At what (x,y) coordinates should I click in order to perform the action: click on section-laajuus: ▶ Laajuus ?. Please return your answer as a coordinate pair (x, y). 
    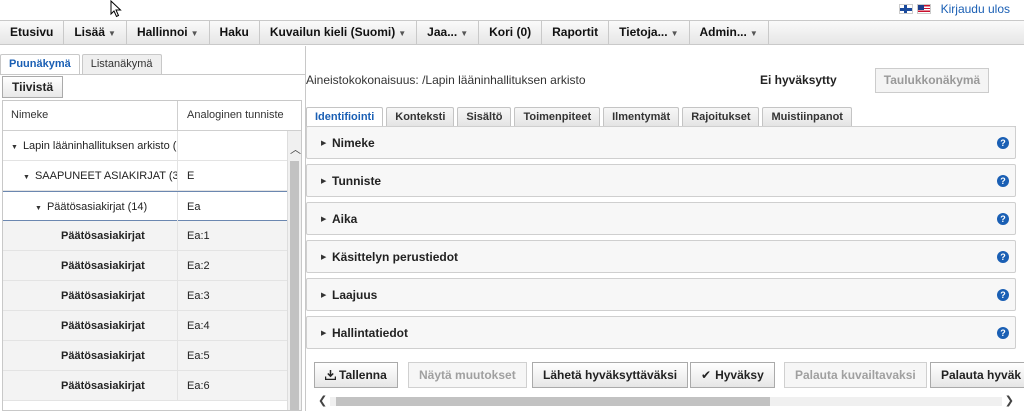
    Looking at the image, I should click on (661, 294).